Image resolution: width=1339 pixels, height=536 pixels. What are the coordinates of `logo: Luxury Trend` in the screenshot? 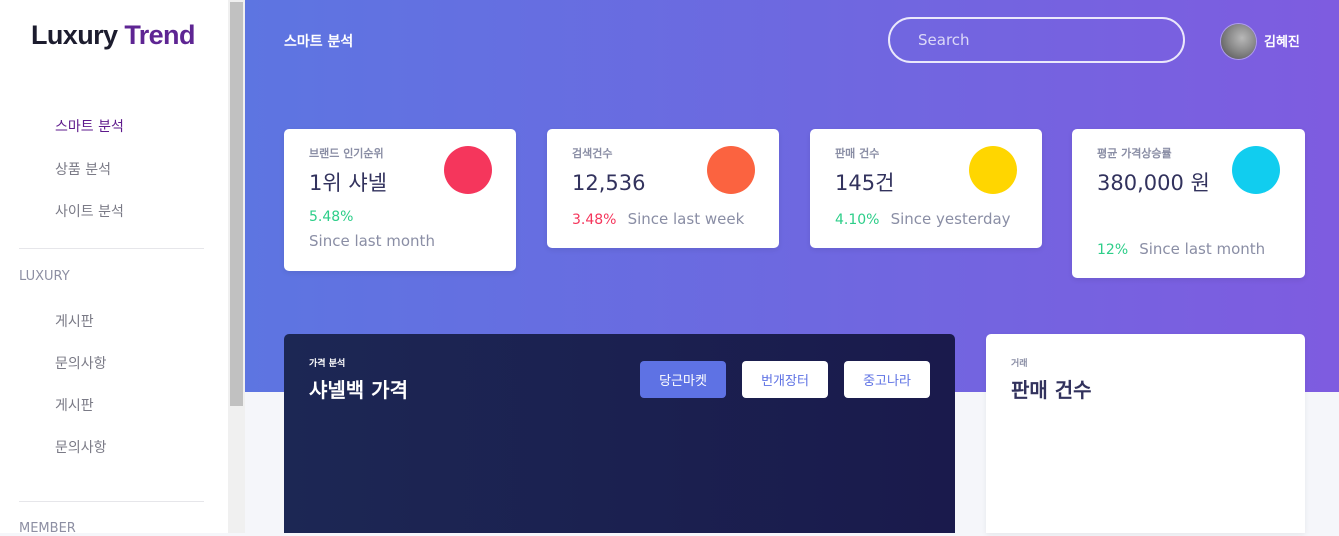 It's located at (113, 35).